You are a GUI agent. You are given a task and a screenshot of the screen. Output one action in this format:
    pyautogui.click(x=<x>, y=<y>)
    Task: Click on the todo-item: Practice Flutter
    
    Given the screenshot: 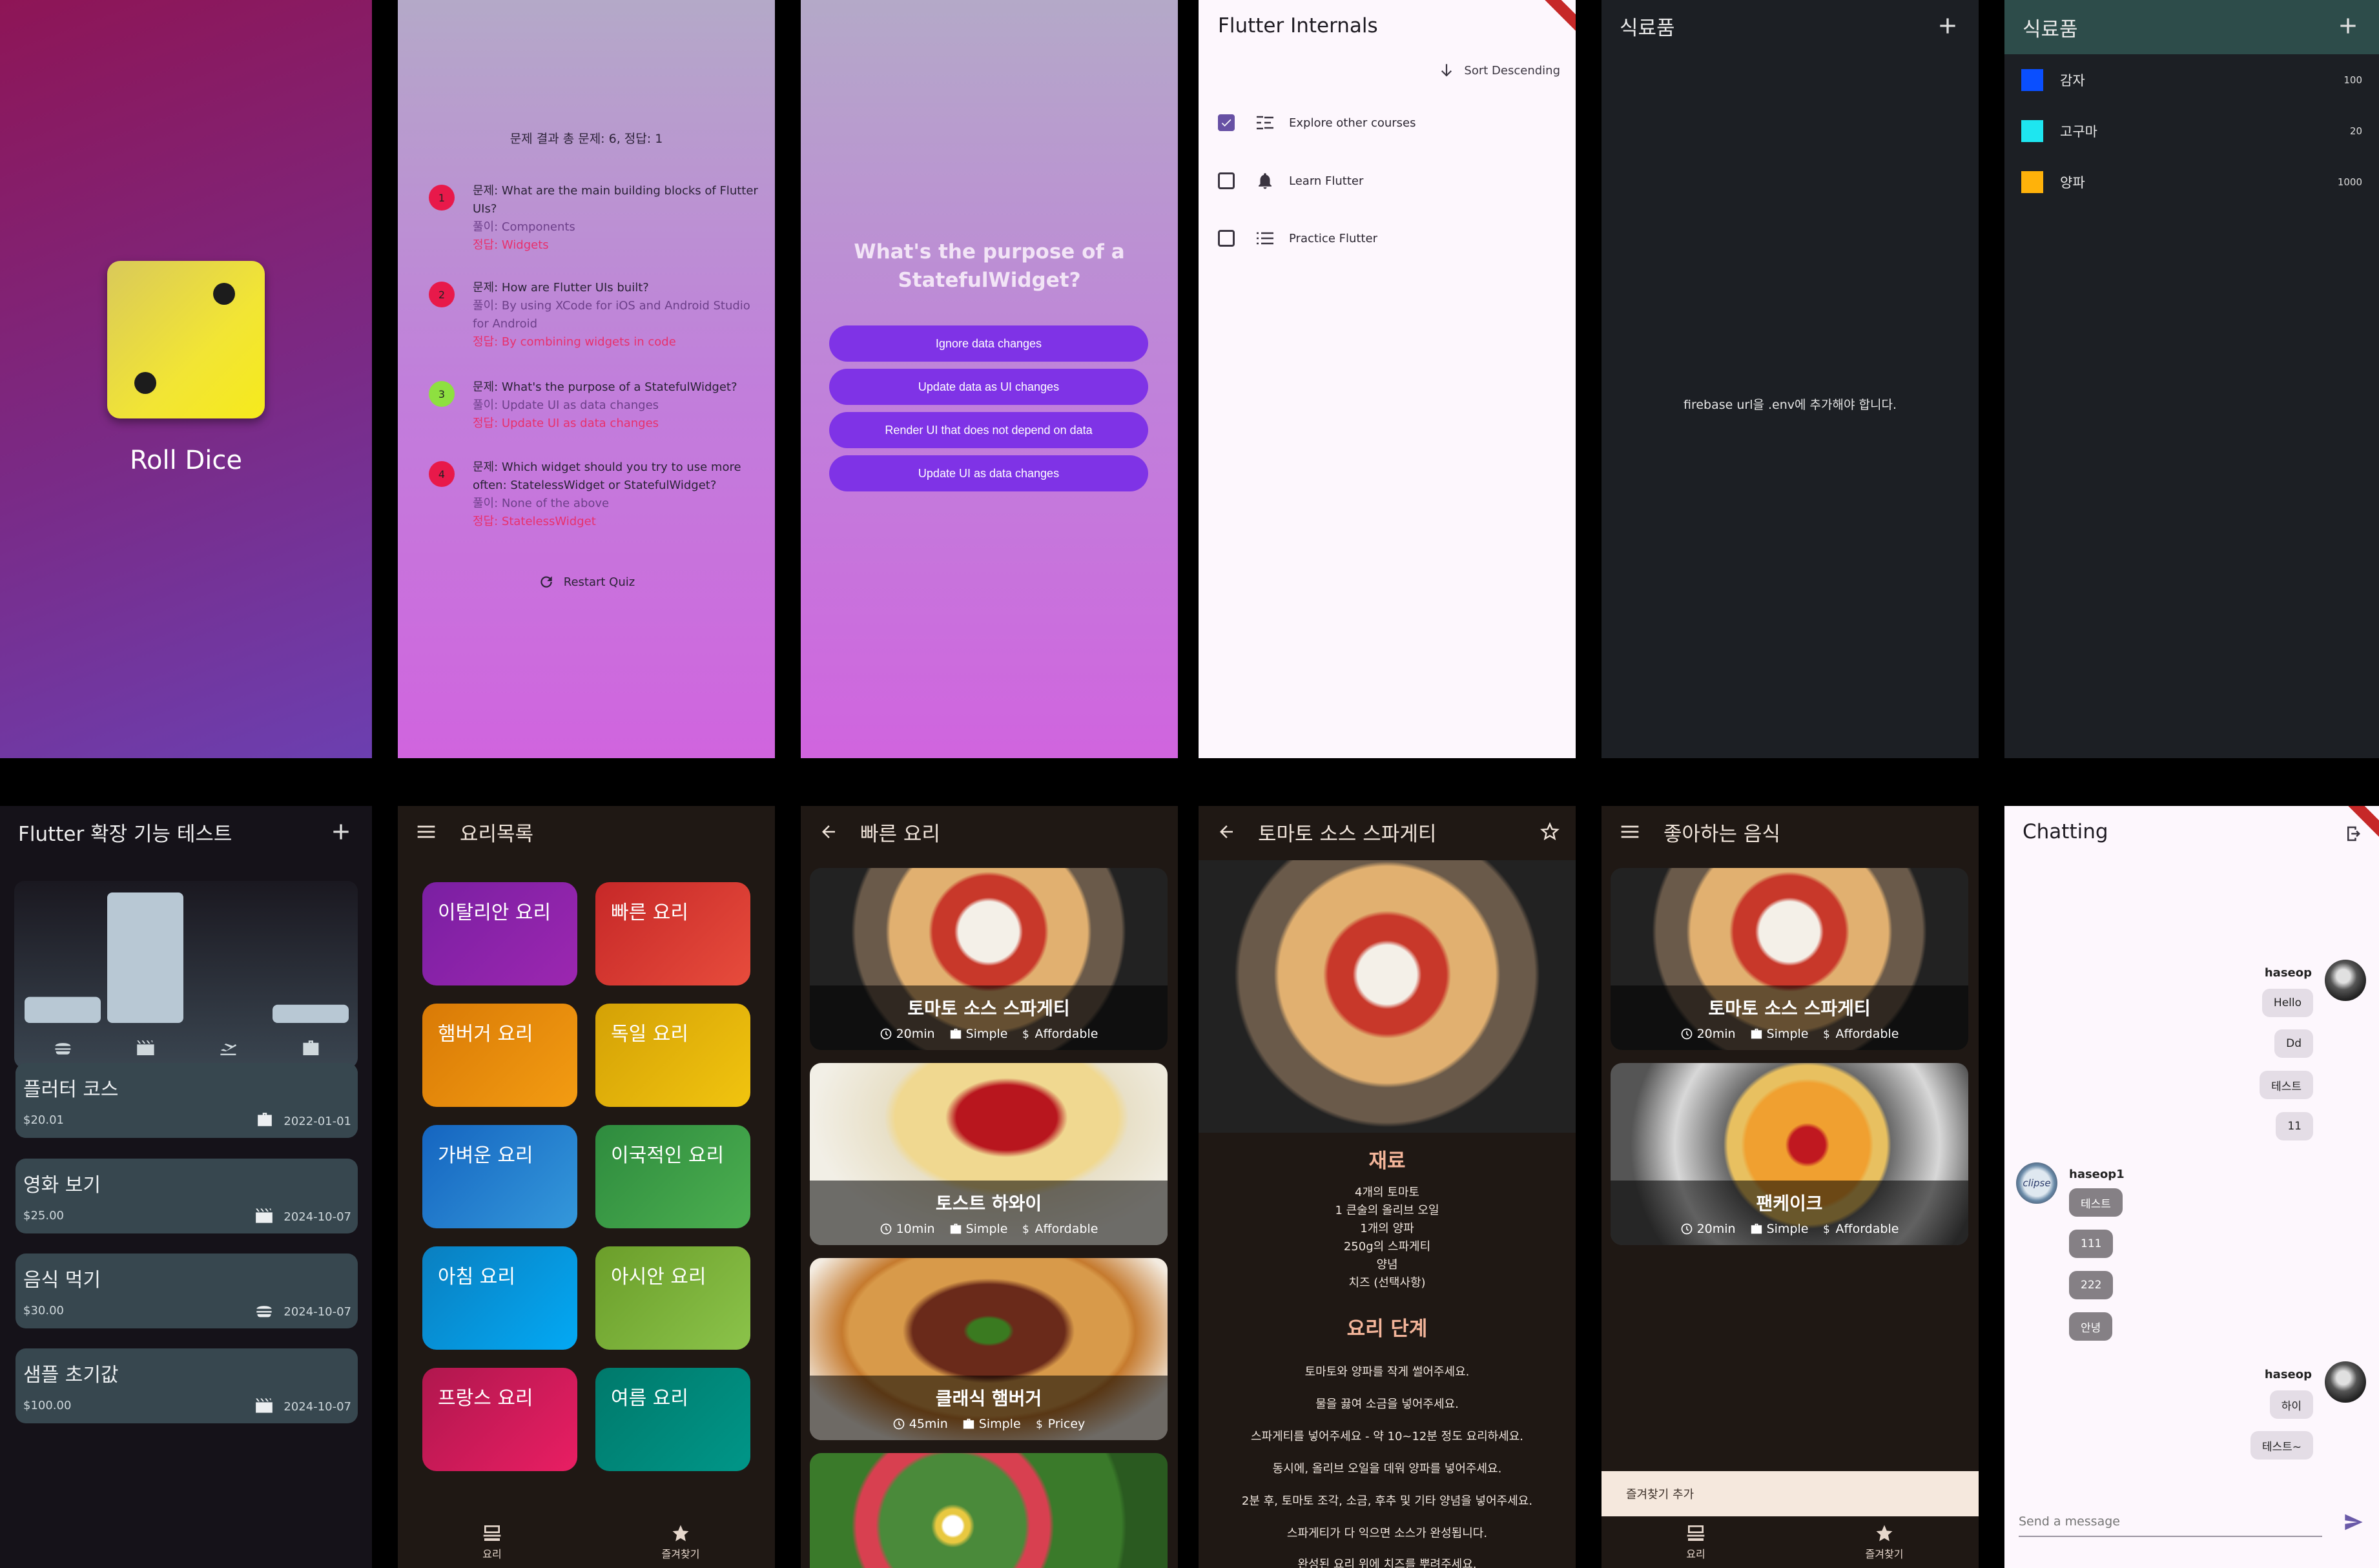 What is the action you would take?
    pyautogui.click(x=1297, y=238)
    